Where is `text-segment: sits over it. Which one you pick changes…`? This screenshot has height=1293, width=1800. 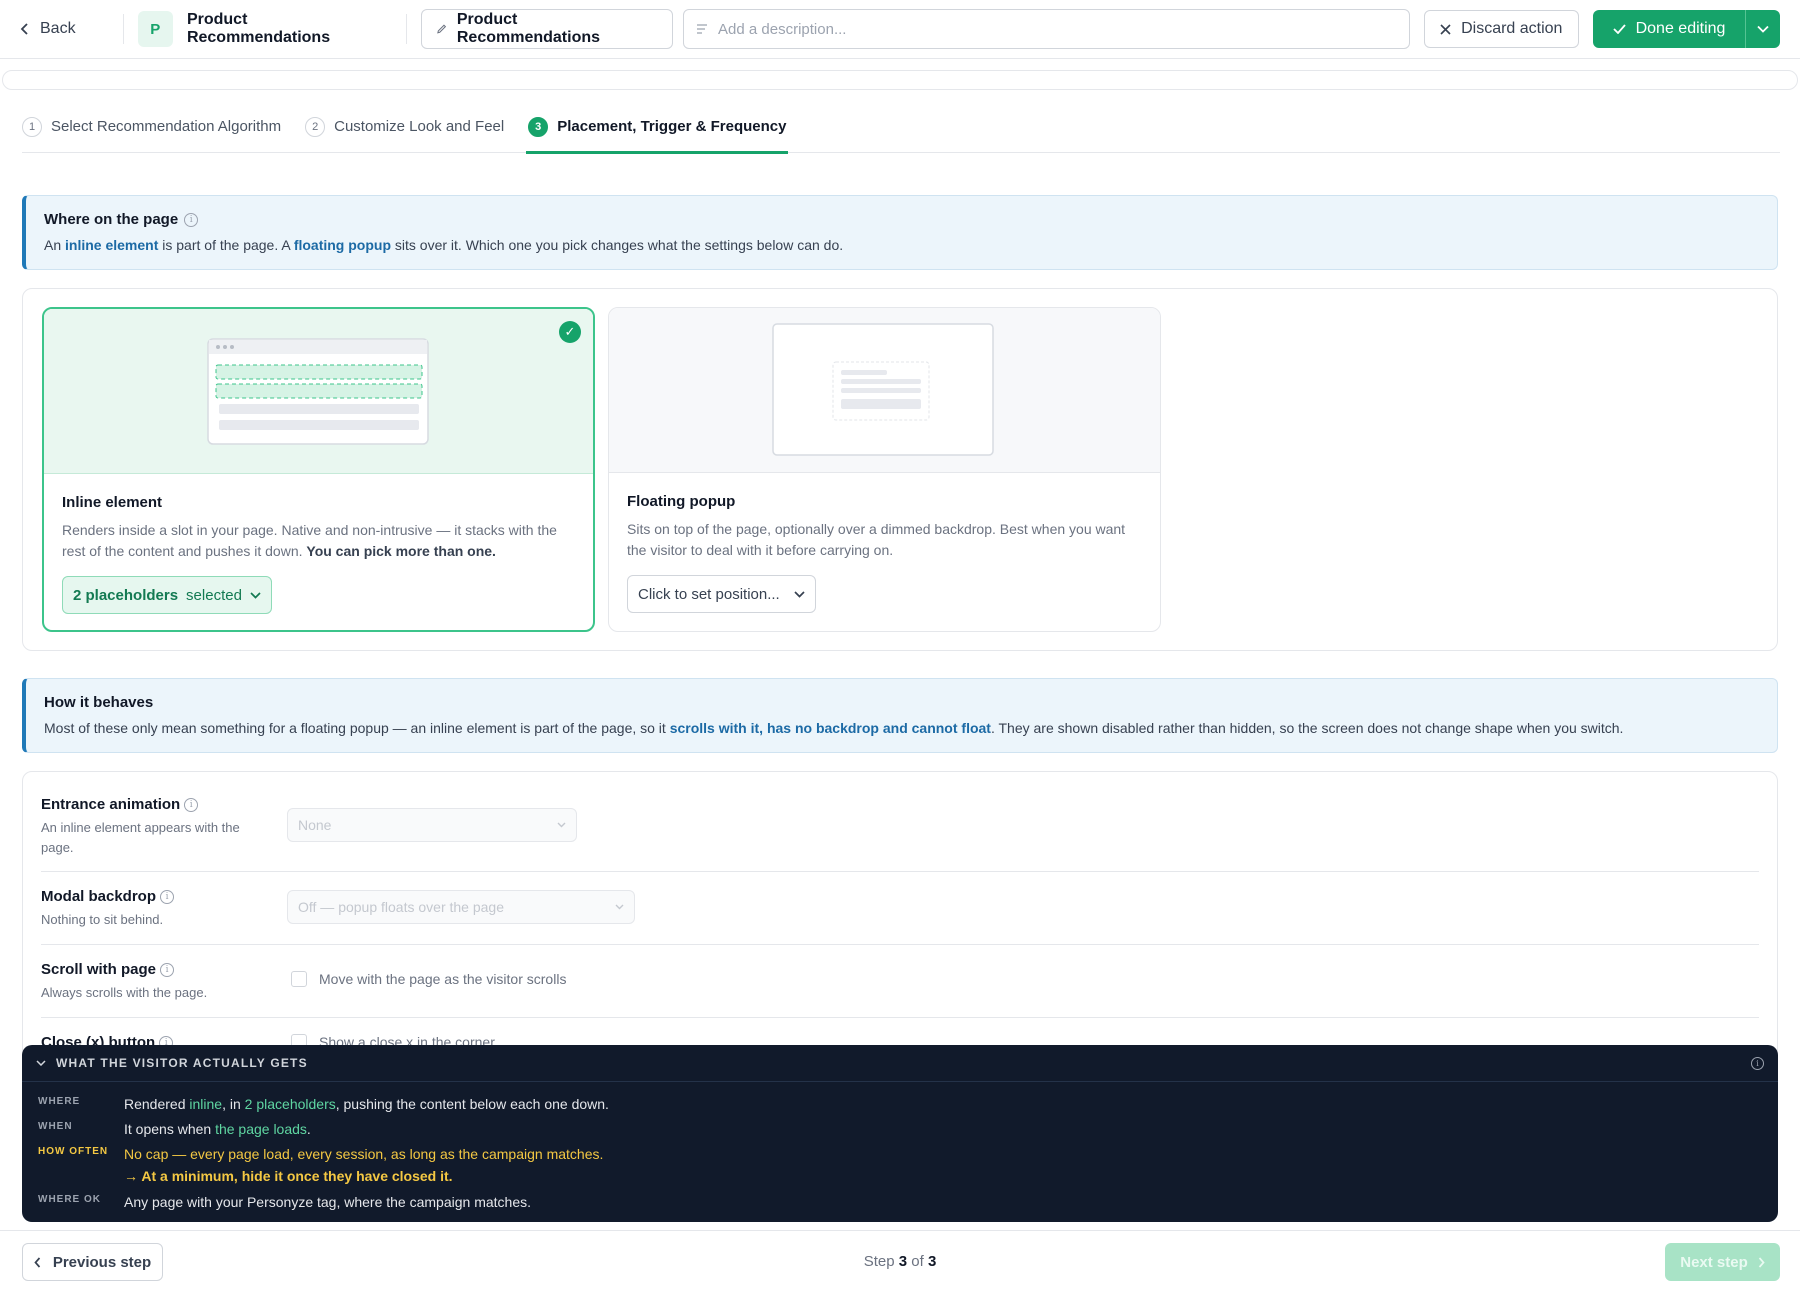 text-segment: sits over it. Which one you pick changes… is located at coordinates (617, 245).